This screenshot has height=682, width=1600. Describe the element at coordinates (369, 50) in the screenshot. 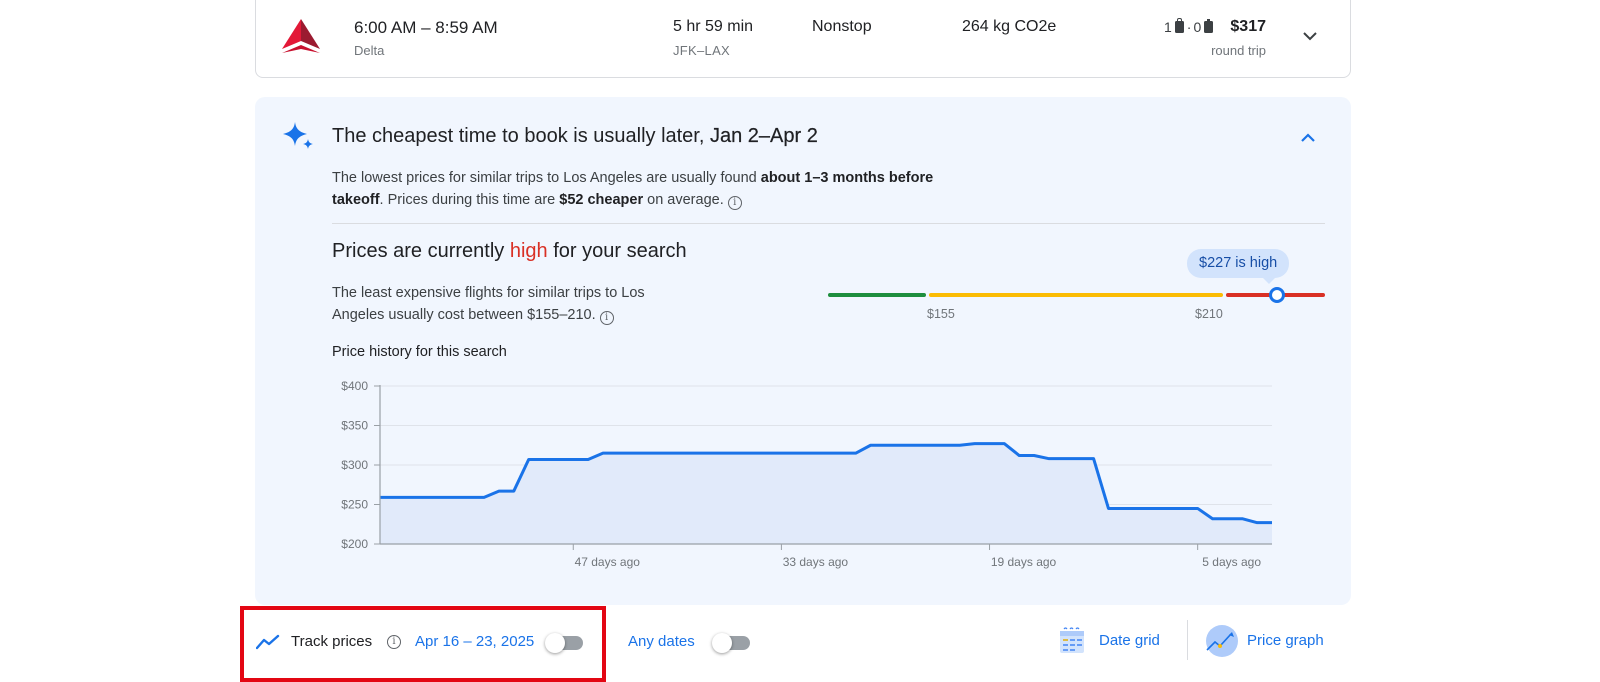

I see `airline-name: Delta` at that location.